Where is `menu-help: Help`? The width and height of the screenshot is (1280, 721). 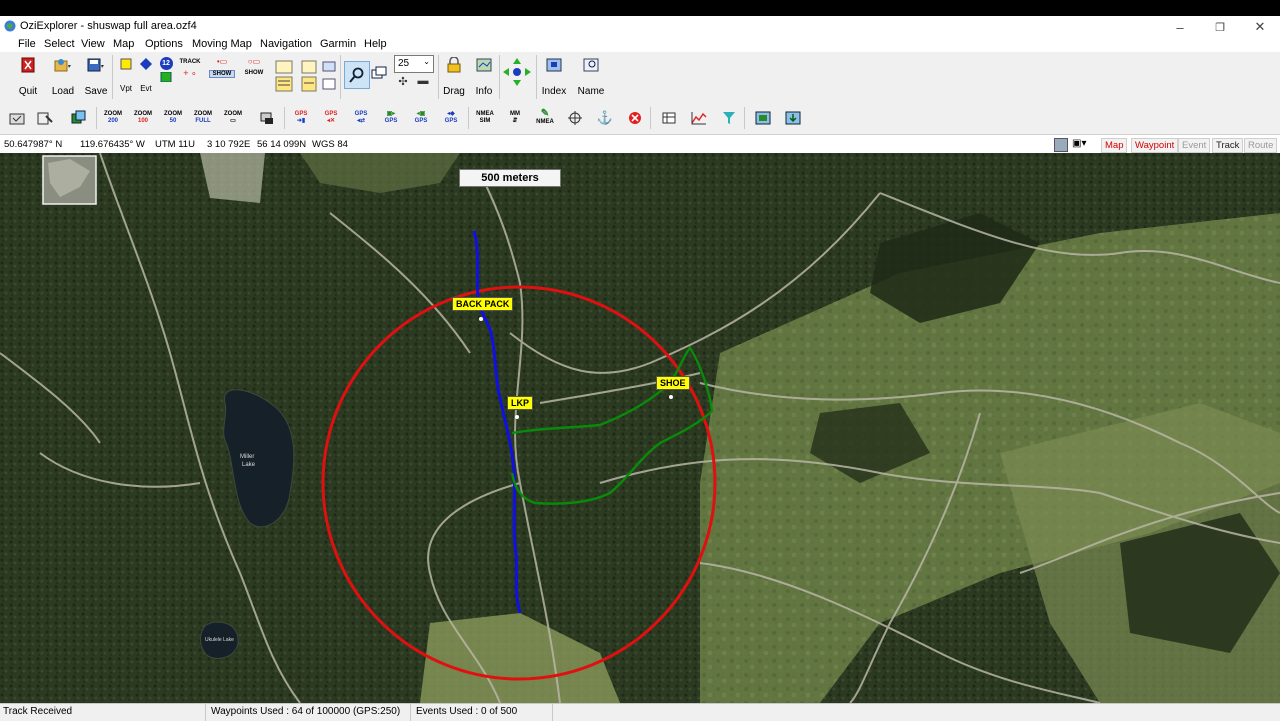
menu-help: Help is located at coordinates (375, 44).